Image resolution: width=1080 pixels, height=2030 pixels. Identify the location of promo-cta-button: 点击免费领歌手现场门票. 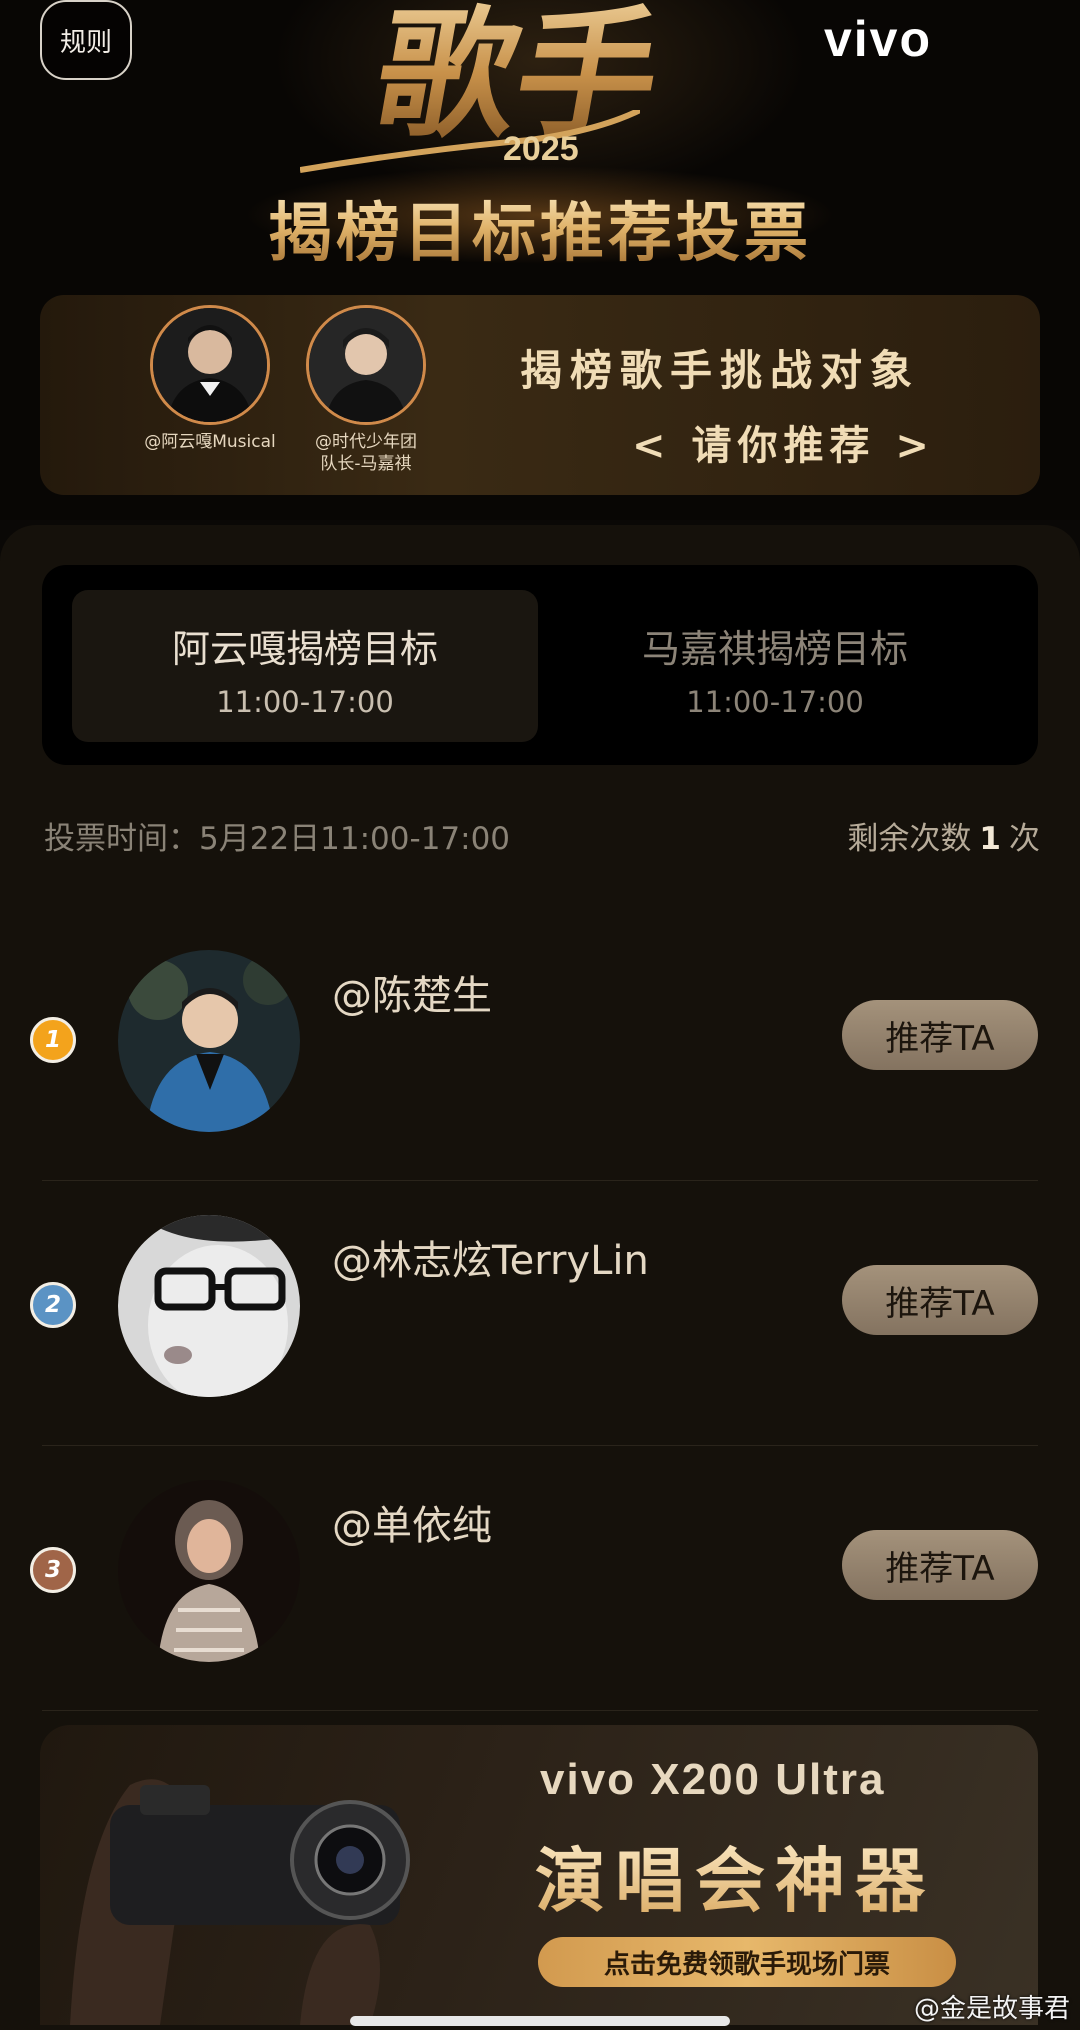
(747, 1962).